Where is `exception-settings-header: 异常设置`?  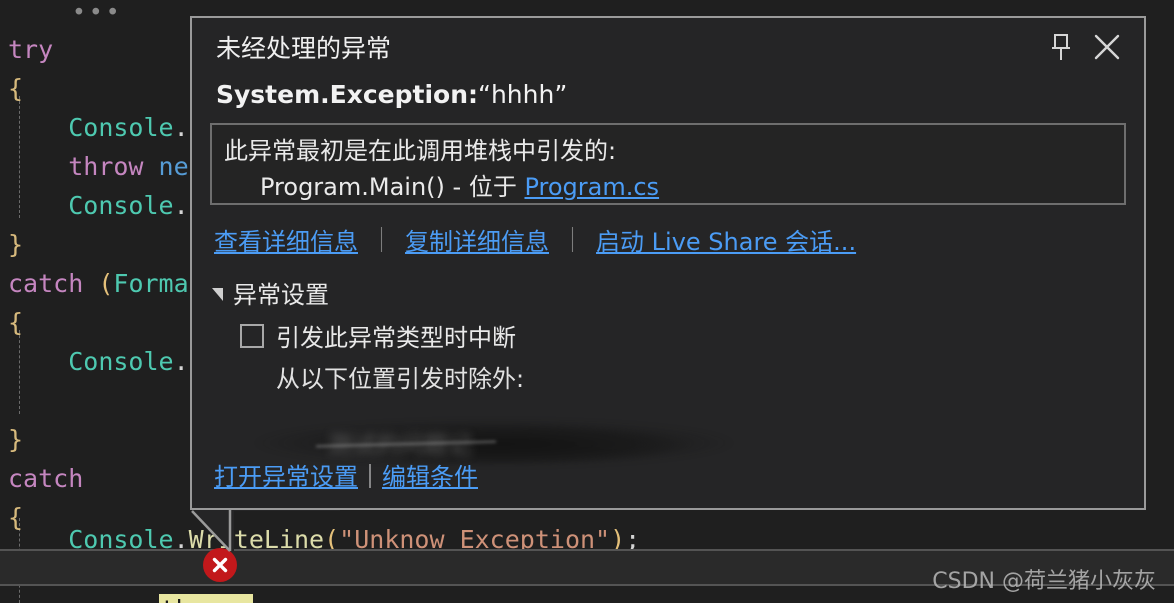
exception-settings-header: 异常设置 is located at coordinates (675, 292).